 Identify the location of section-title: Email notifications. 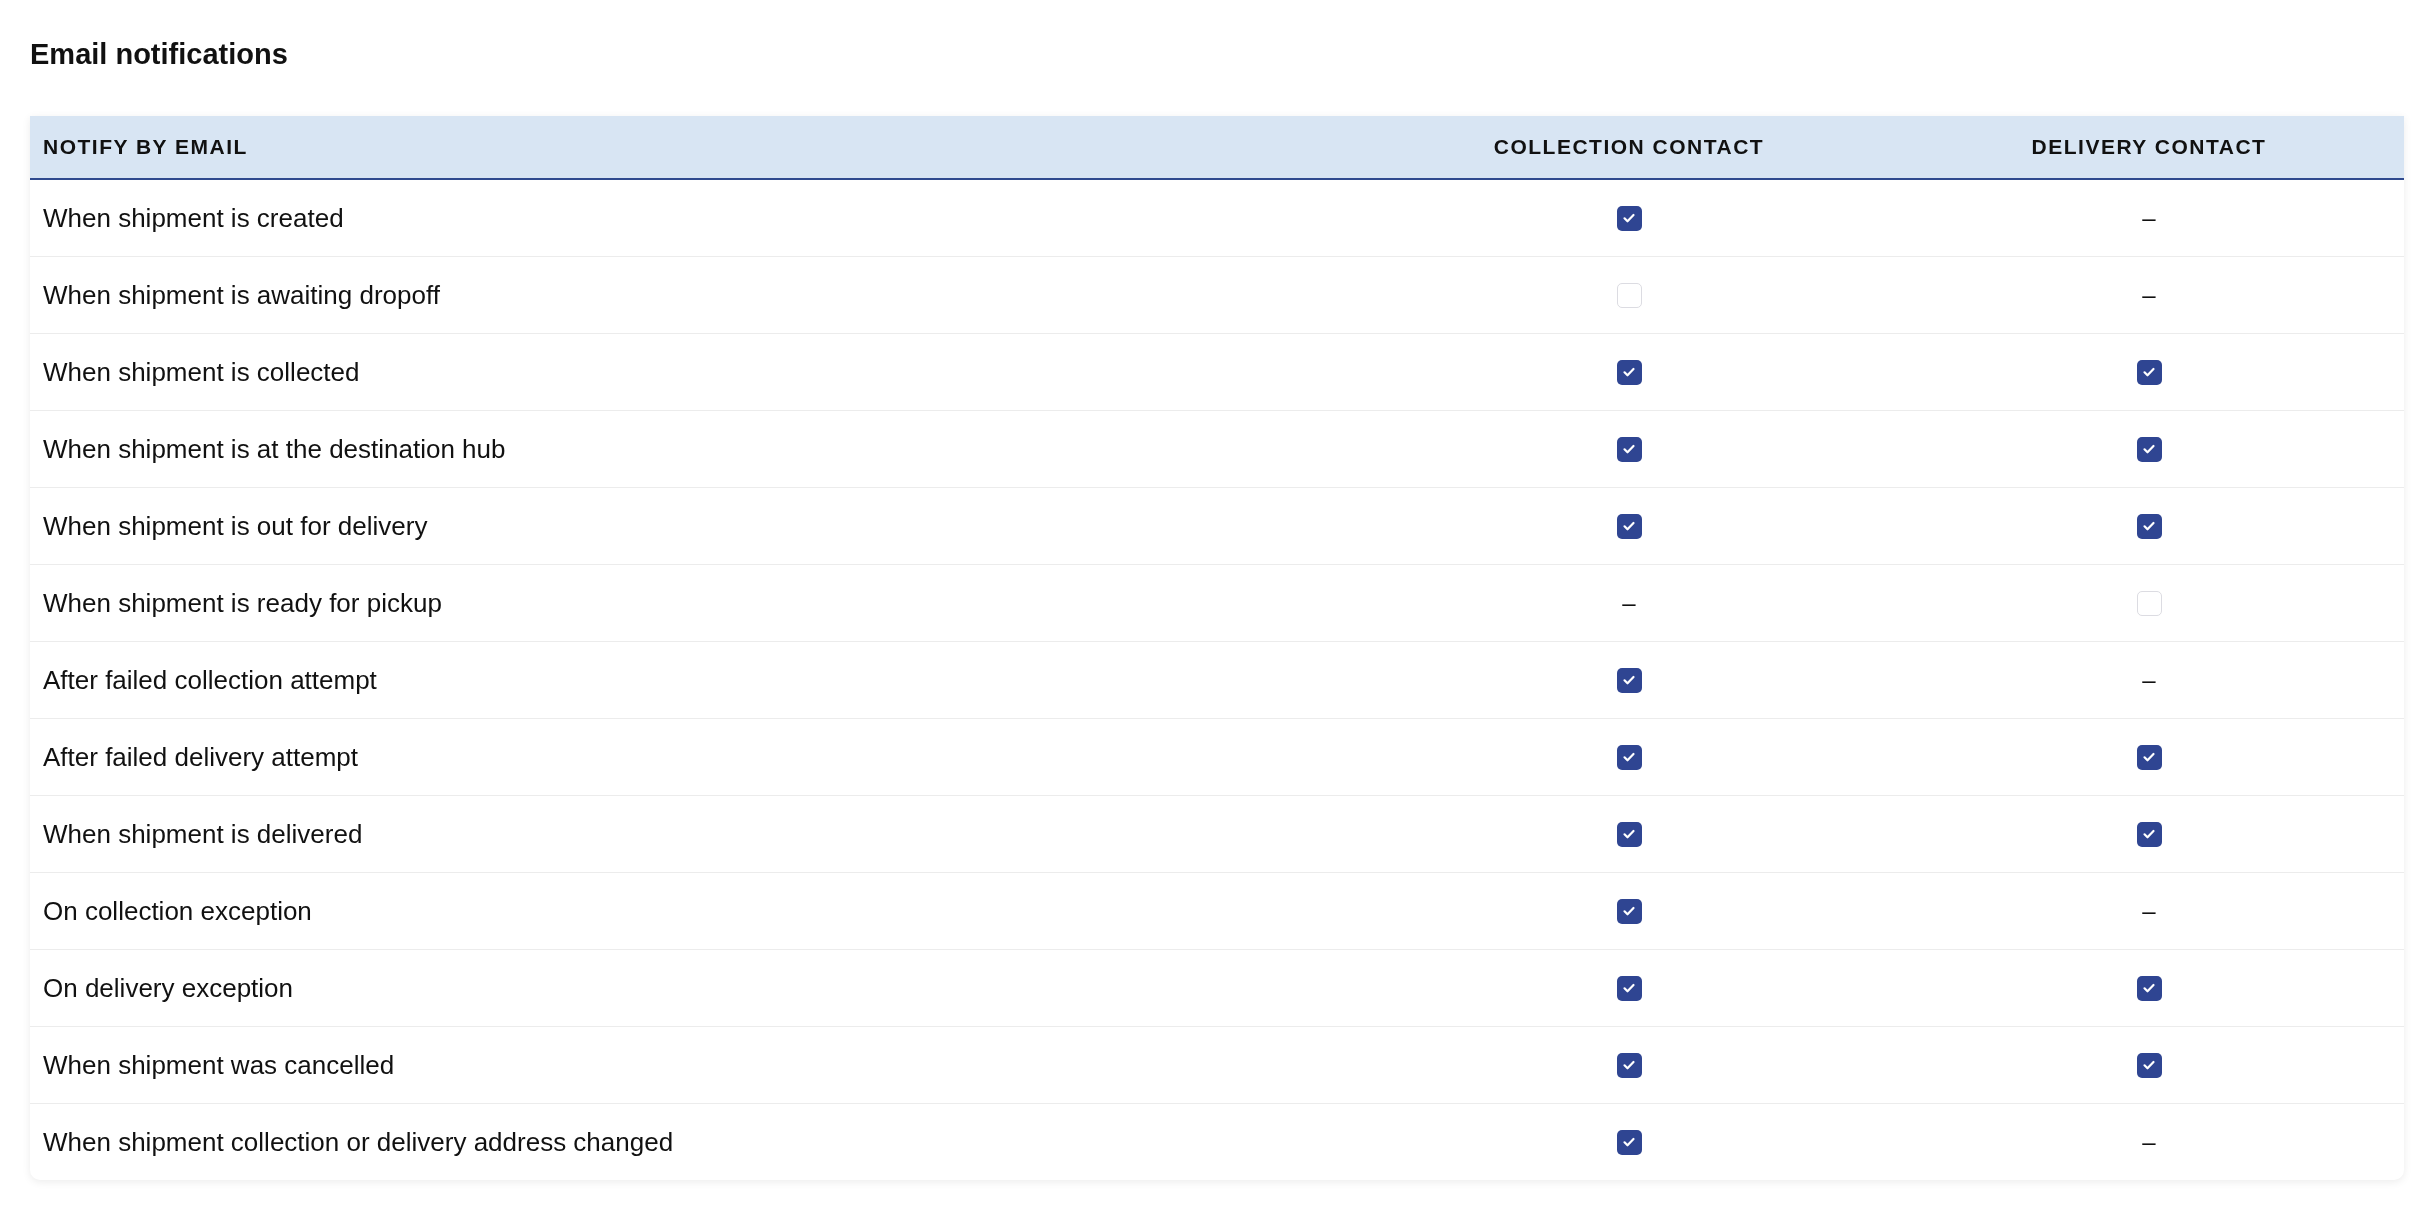
(159, 54).